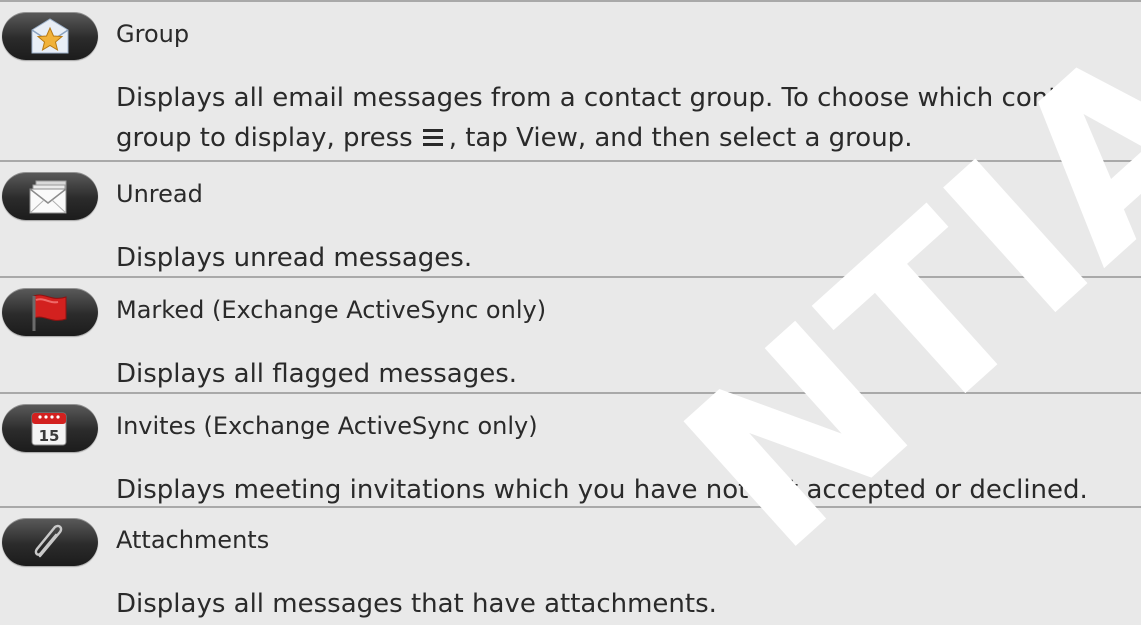 The image size is (1141, 625). I want to click on filter-title: Marked (Exchange ActiveSync only), so click(331, 310).